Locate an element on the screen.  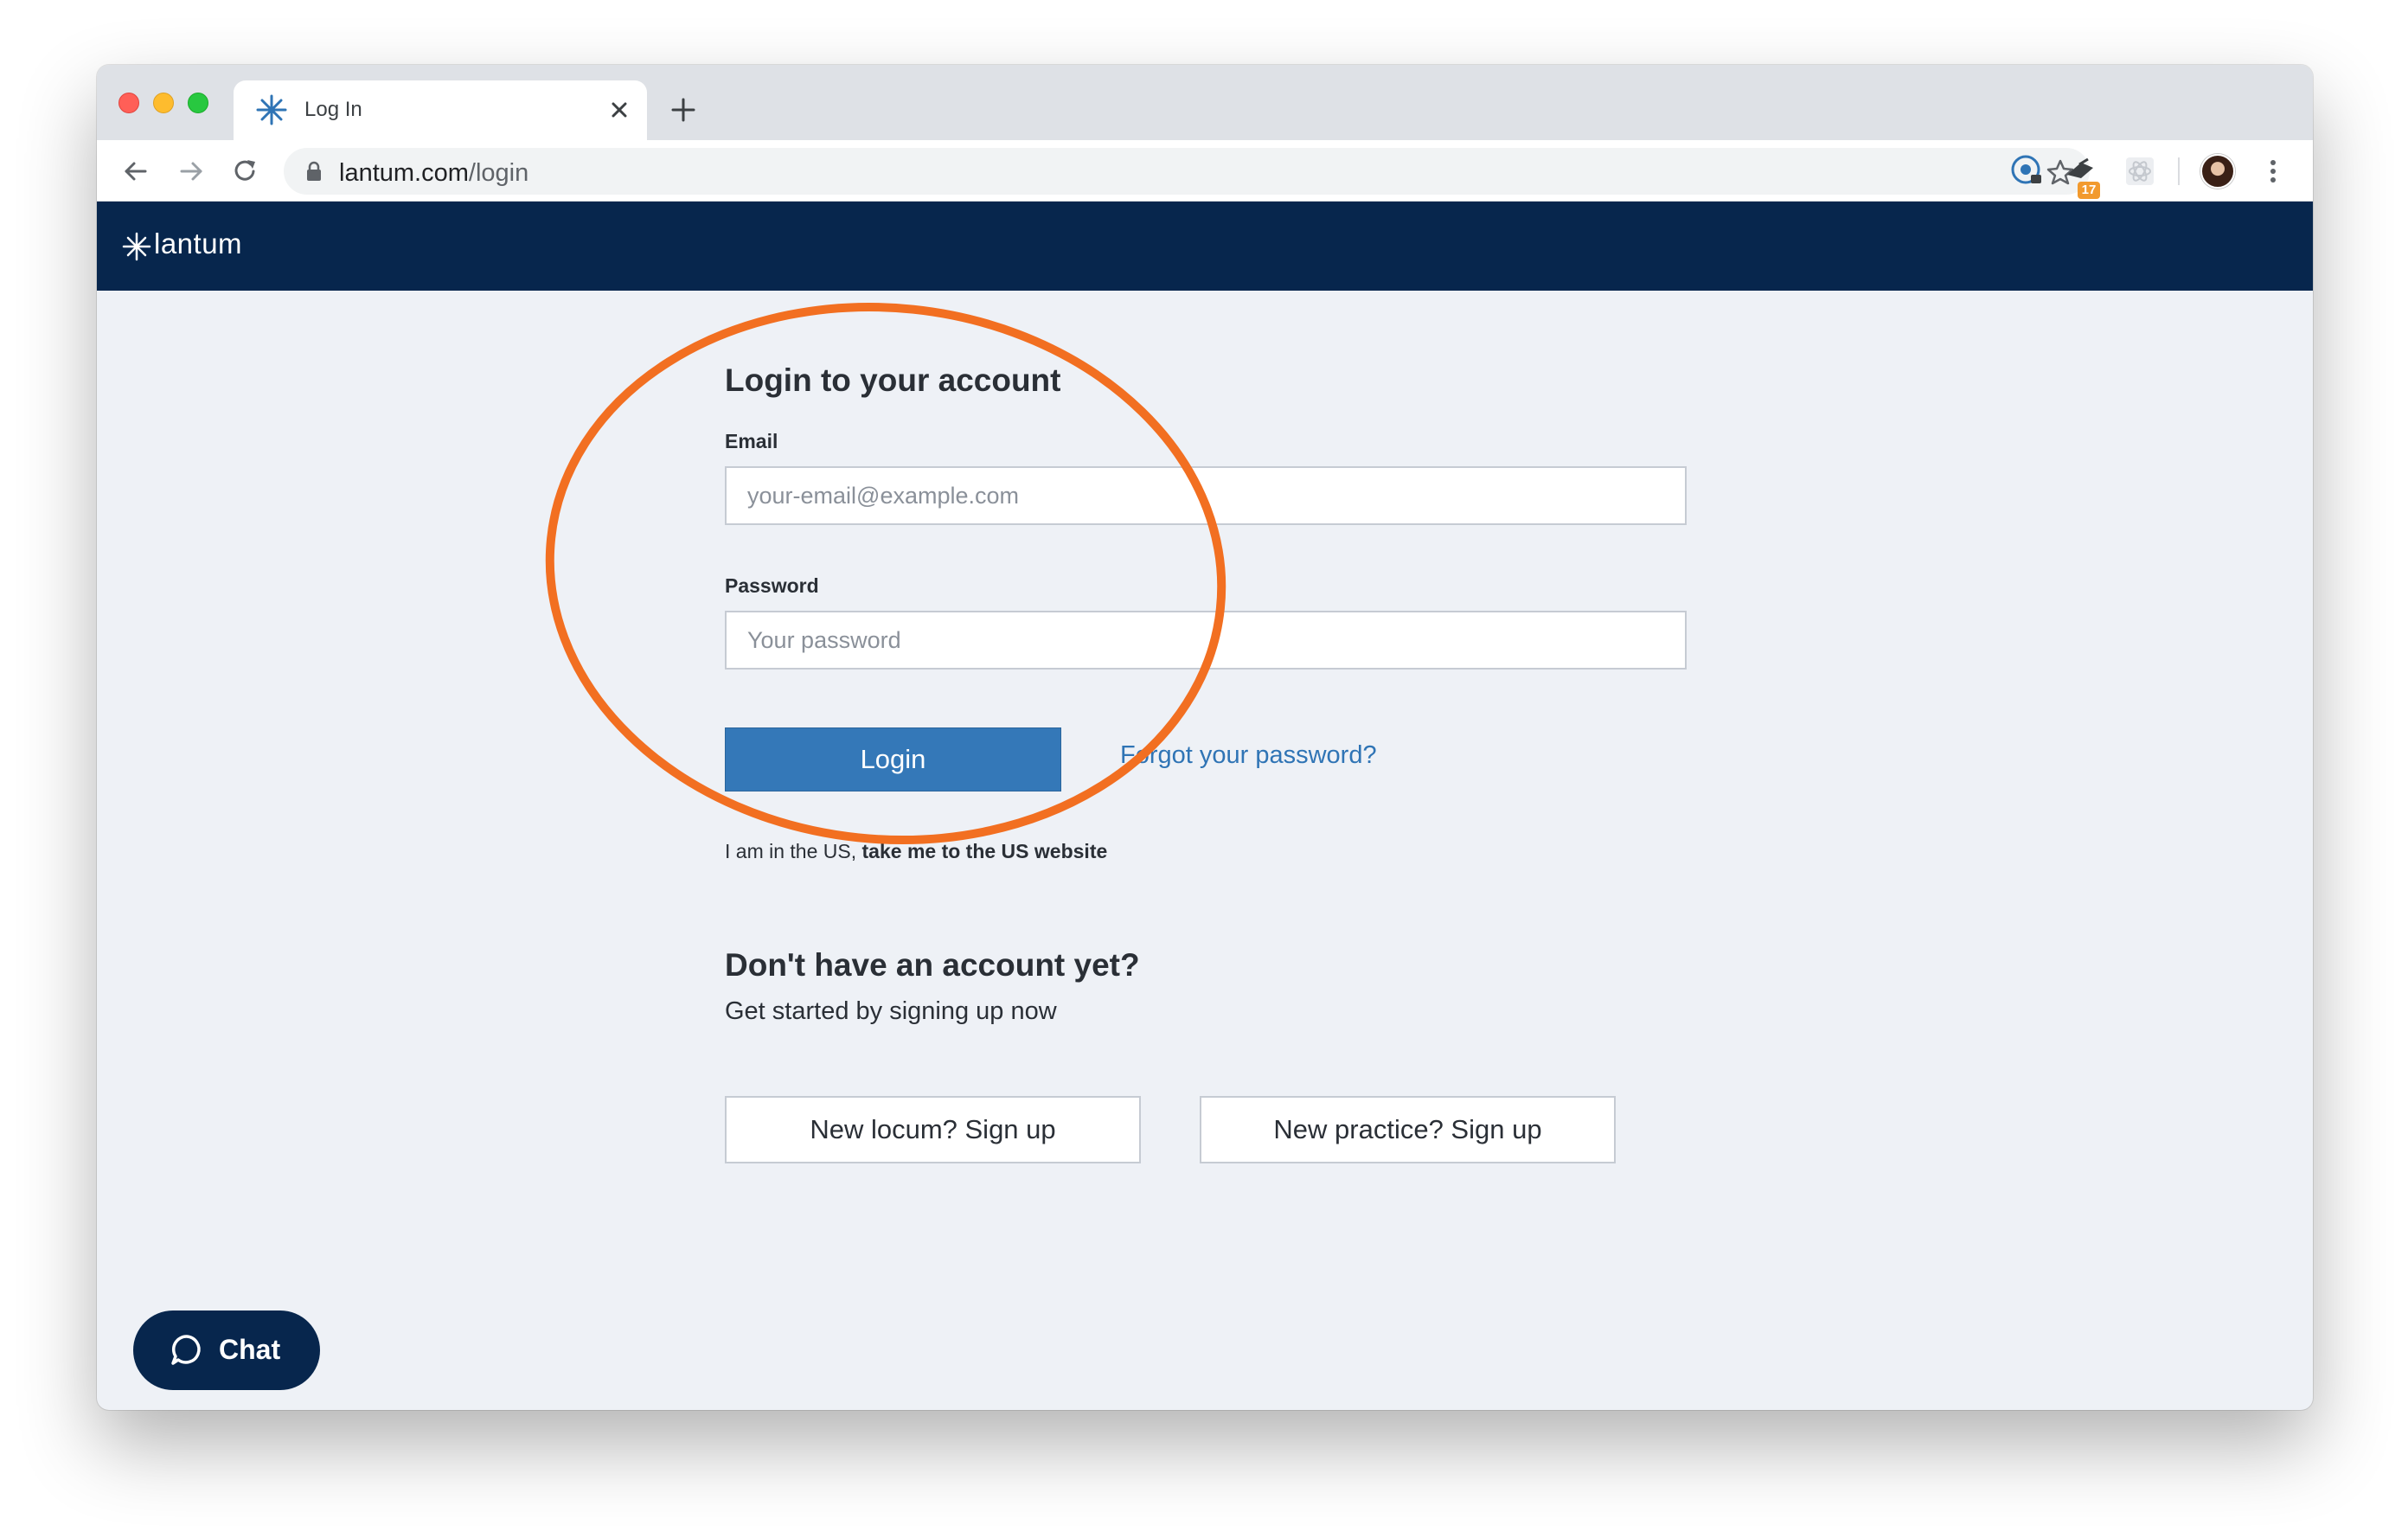
reload-icon is located at coordinates (244, 171).